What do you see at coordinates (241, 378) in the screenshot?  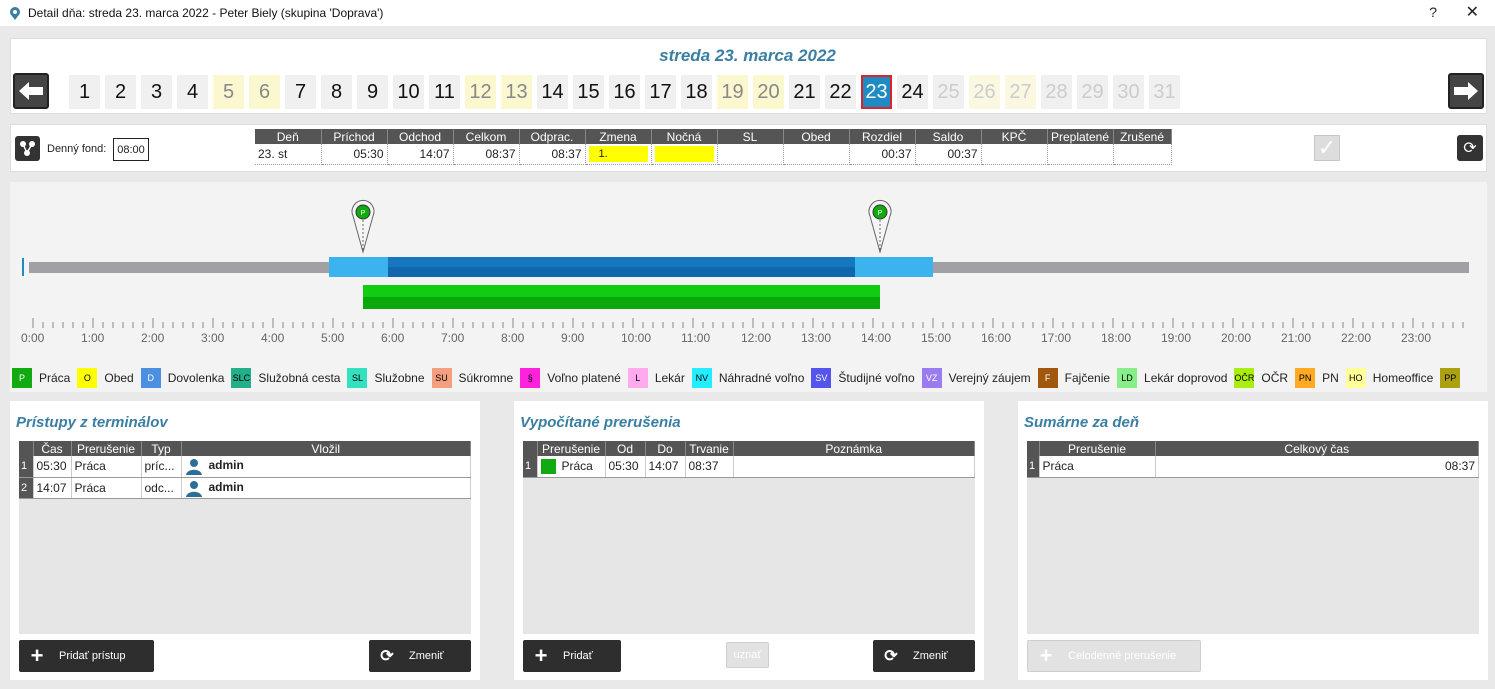 I see `legend-swatch: SLC` at bounding box center [241, 378].